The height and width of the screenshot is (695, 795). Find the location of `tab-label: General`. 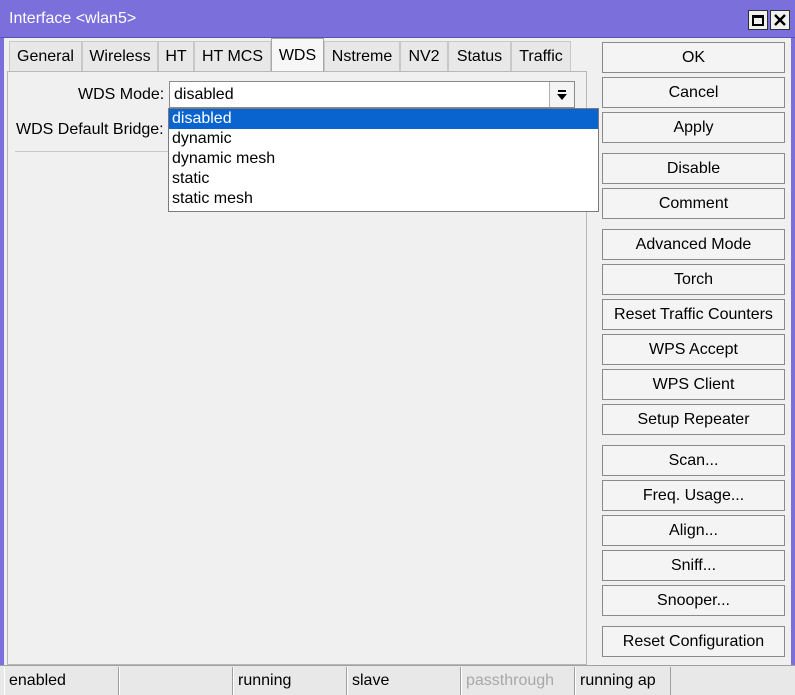

tab-label: General is located at coordinates (45, 56).